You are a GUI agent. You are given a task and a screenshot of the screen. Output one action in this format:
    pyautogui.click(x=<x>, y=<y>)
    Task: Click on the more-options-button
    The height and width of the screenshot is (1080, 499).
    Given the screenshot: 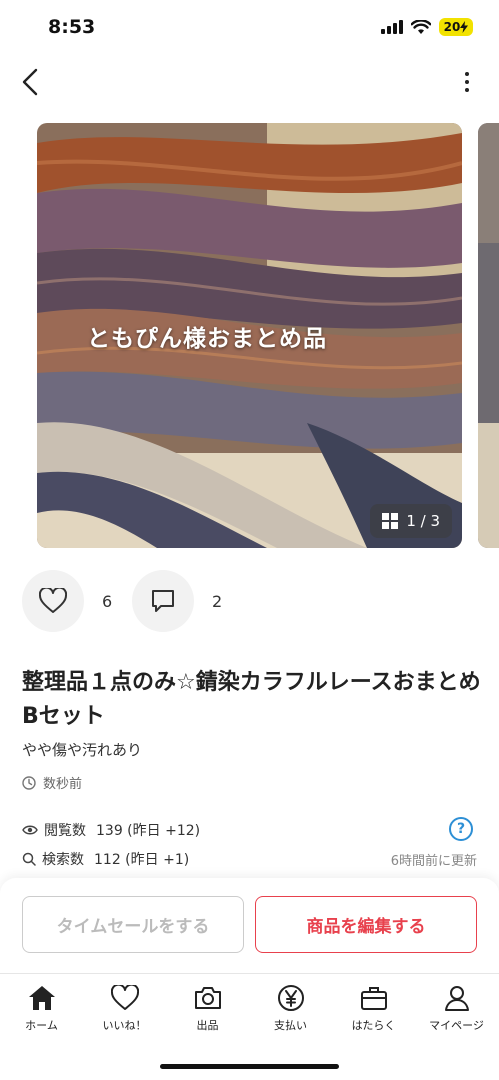 What is the action you would take?
    pyautogui.click(x=467, y=82)
    